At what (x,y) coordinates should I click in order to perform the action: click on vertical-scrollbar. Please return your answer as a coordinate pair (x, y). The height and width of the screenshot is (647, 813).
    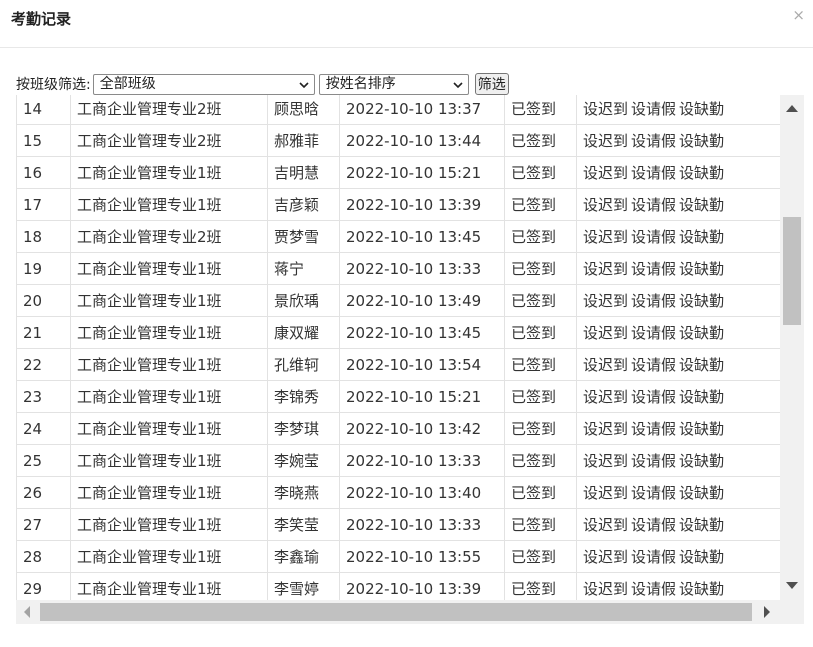
    Looking at the image, I should click on (792, 347).